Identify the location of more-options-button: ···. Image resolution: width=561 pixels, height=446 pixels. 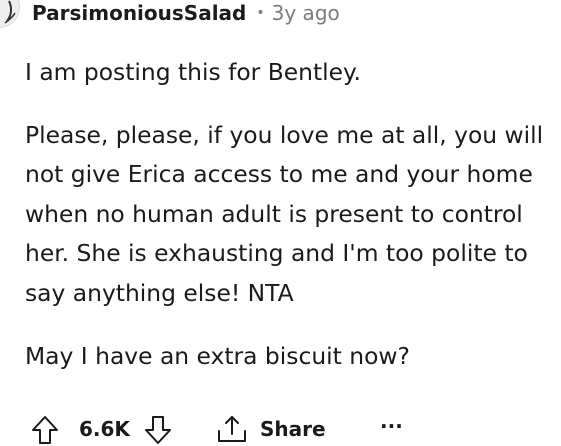
(391, 426).